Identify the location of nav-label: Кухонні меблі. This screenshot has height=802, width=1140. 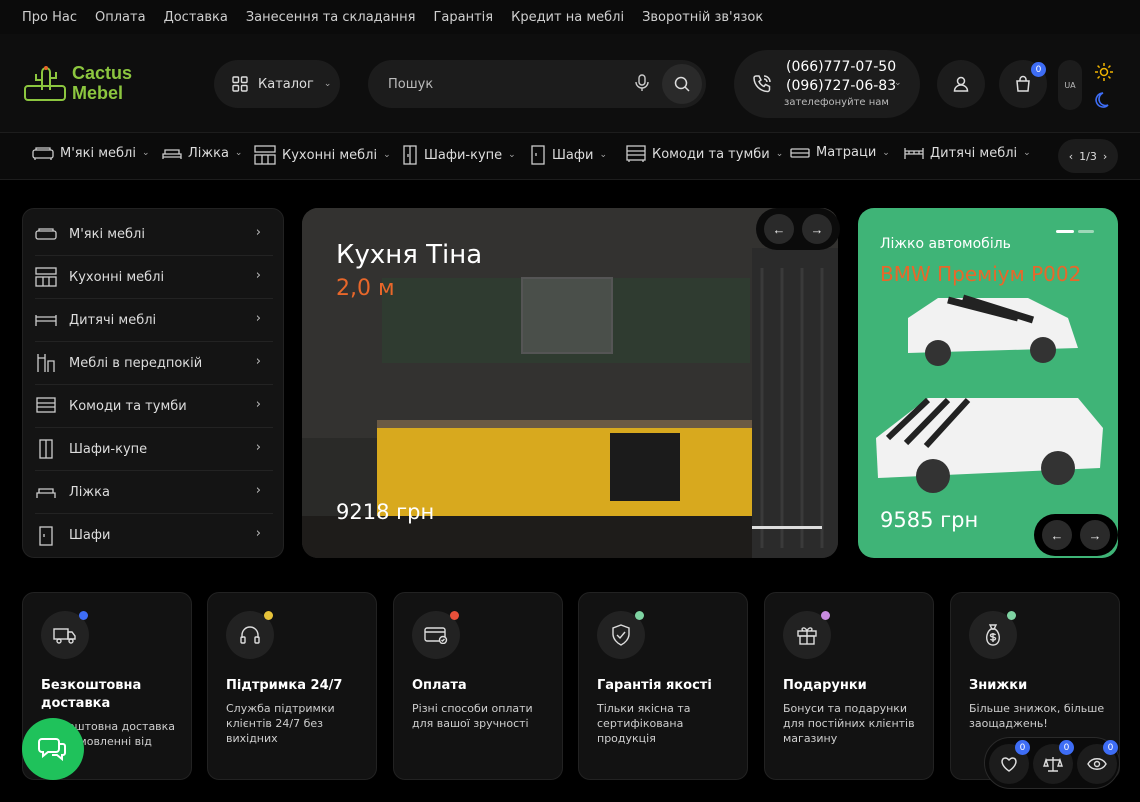
(330, 155).